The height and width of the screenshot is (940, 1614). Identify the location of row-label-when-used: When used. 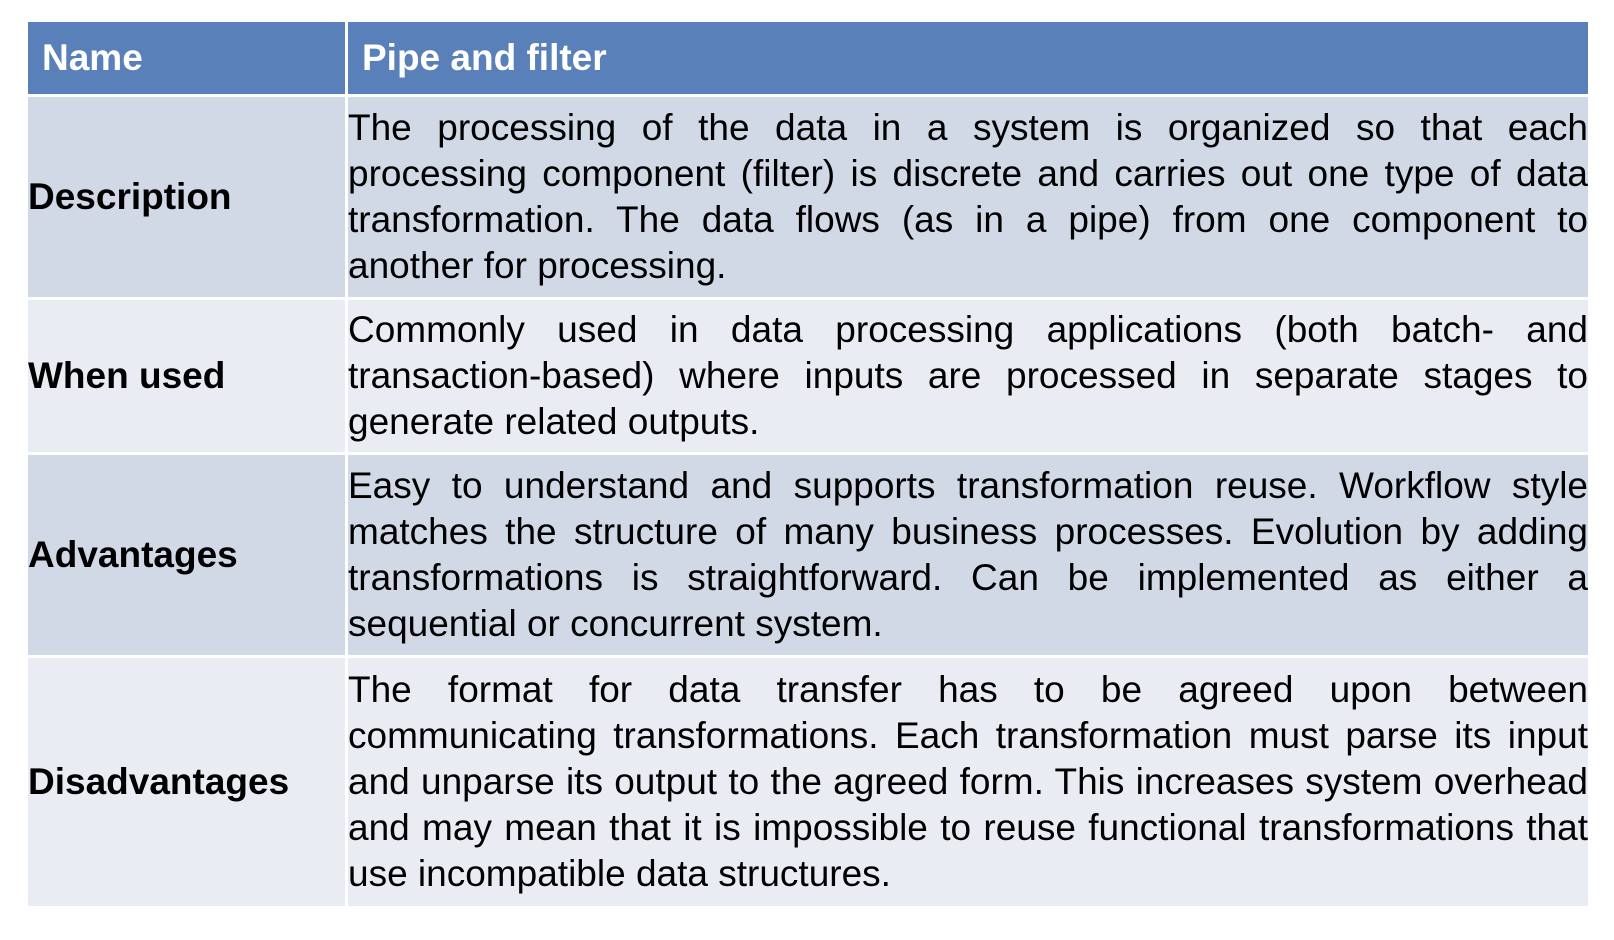
(186, 376).